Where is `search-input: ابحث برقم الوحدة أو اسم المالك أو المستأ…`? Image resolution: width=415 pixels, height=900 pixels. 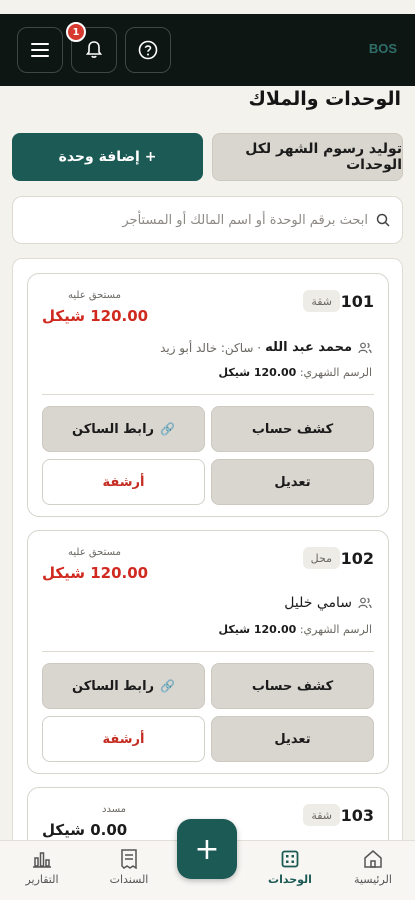
search-input: ابحث برقم الوحدة أو اسم المالك أو المستأ… is located at coordinates (207, 220).